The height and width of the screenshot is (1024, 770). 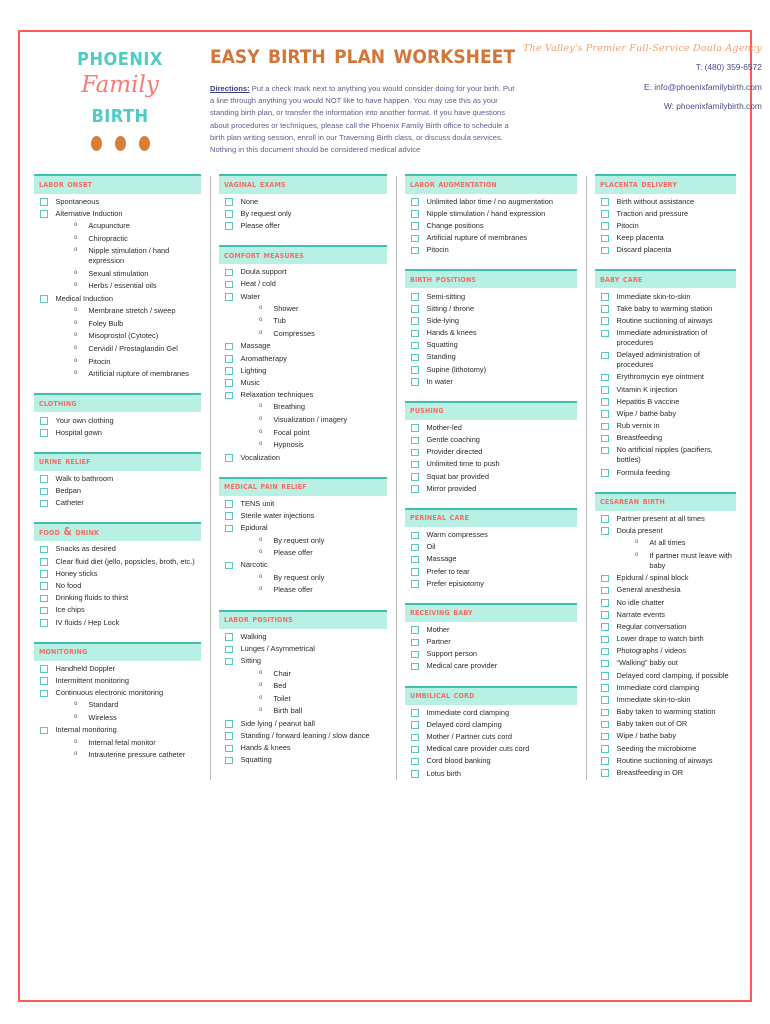 What do you see at coordinates (491, 571) in the screenshot?
I see `checklist-item: Prefer to tear` at bounding box center [491, 571].